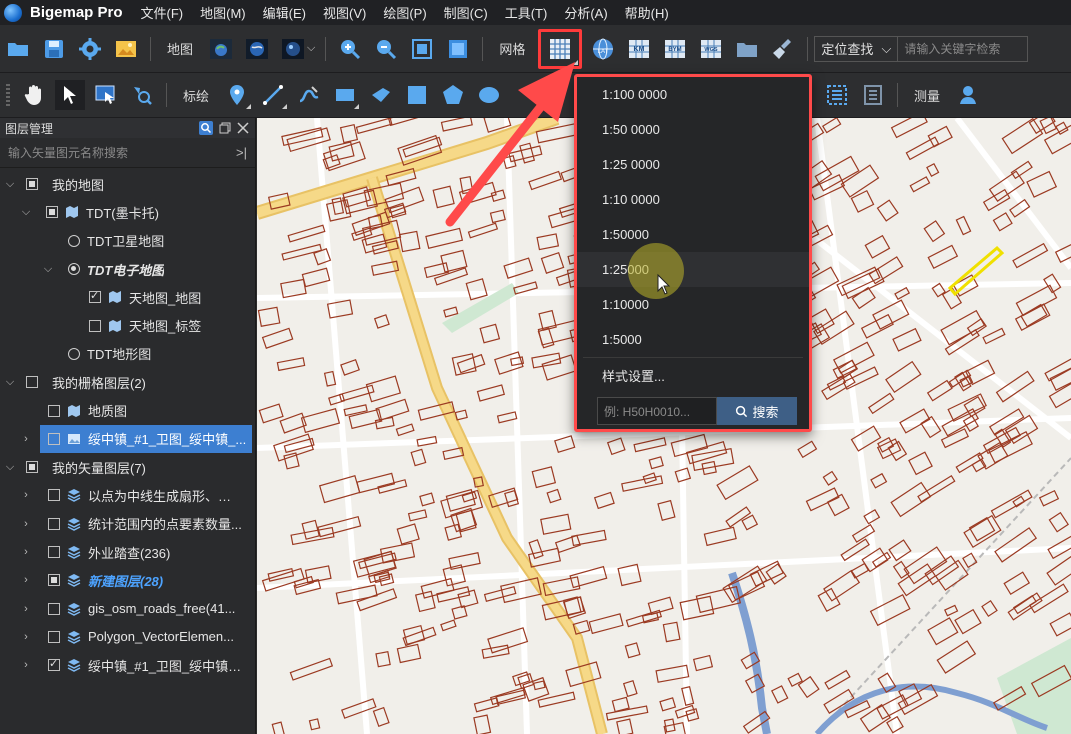 The image size is (1071, 734). I want to click on tree-row-my-map: ⌵ 我的地图, so click(127, 184).